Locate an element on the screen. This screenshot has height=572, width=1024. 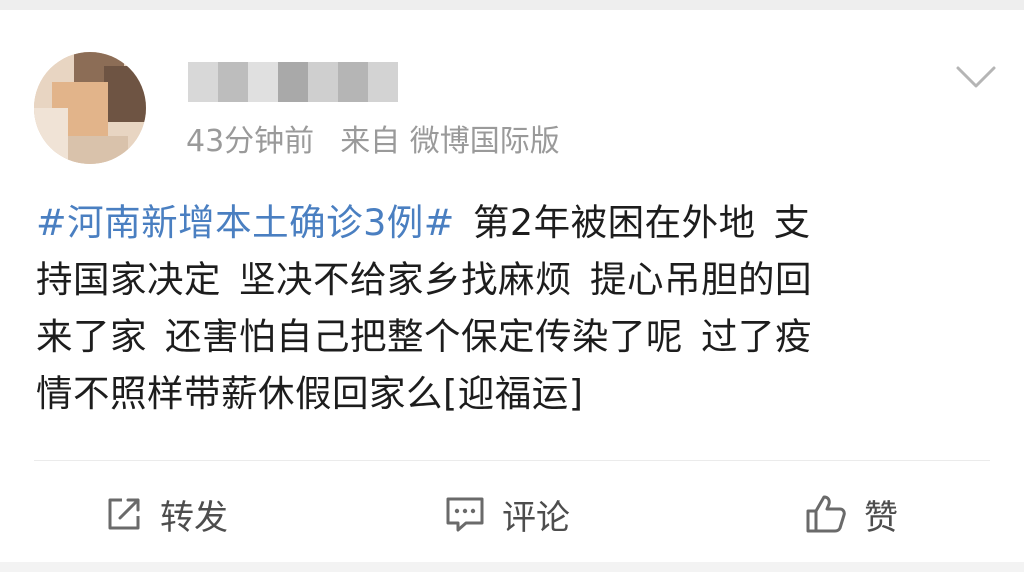
post-line: 来了家 还害怕自己把整个保定传染了呢 过了疫 is located at coordinates (516, 336).